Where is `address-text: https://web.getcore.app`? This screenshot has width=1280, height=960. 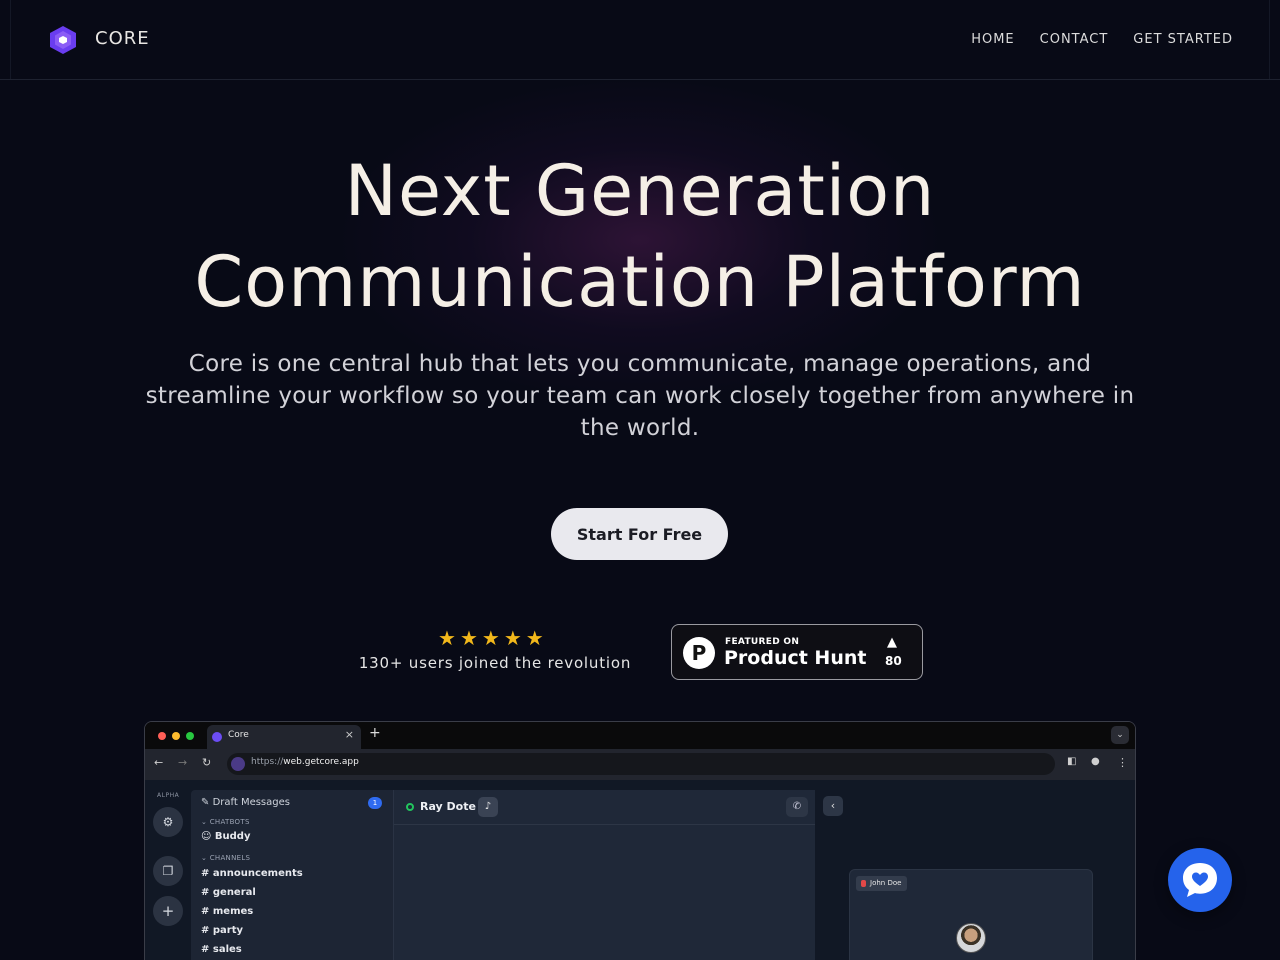
address-text: https://web.getcore.app is located at coordinates (305, 762).